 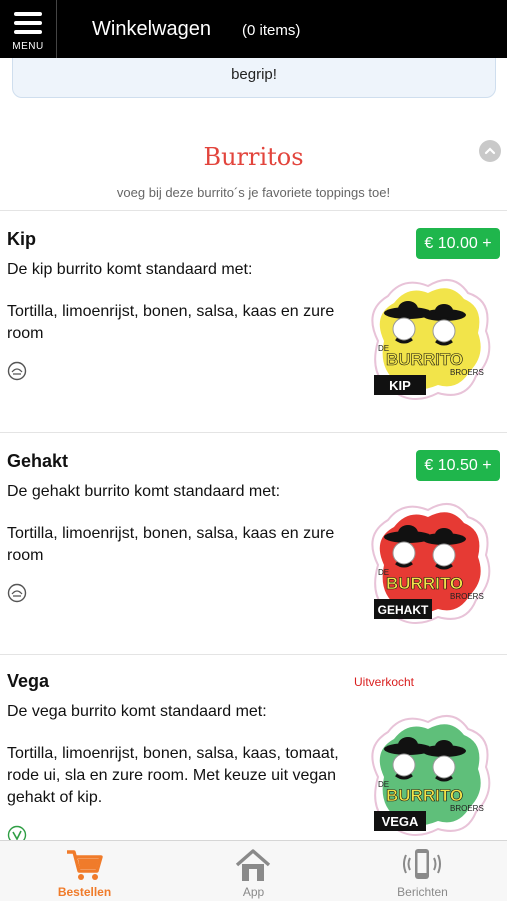 I want to click on notice-text: begrip!, so click(x=254, y=74).